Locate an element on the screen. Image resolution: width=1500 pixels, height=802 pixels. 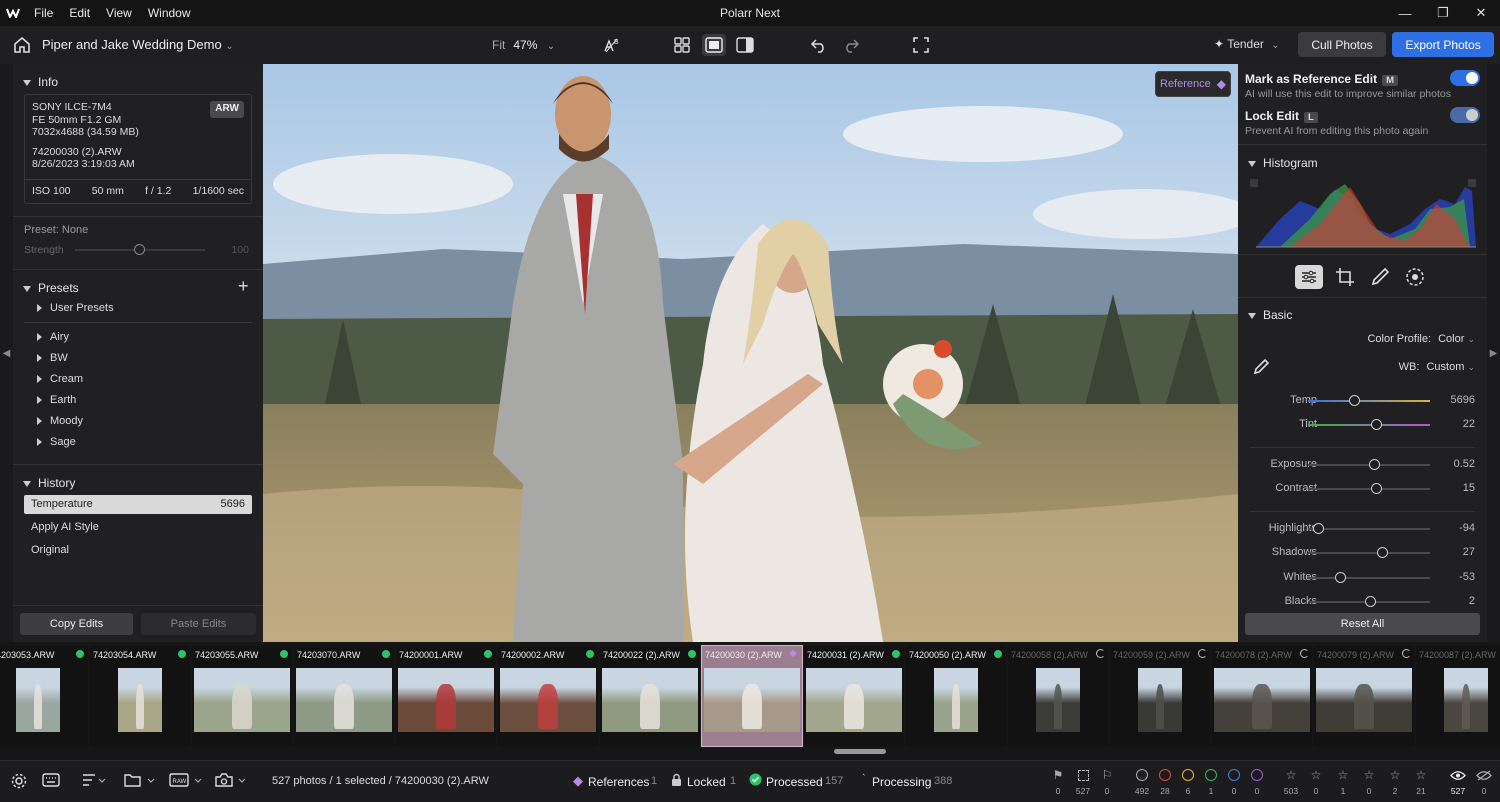
color-filter-yellow: 6 is located at coordinates (1188, 781).